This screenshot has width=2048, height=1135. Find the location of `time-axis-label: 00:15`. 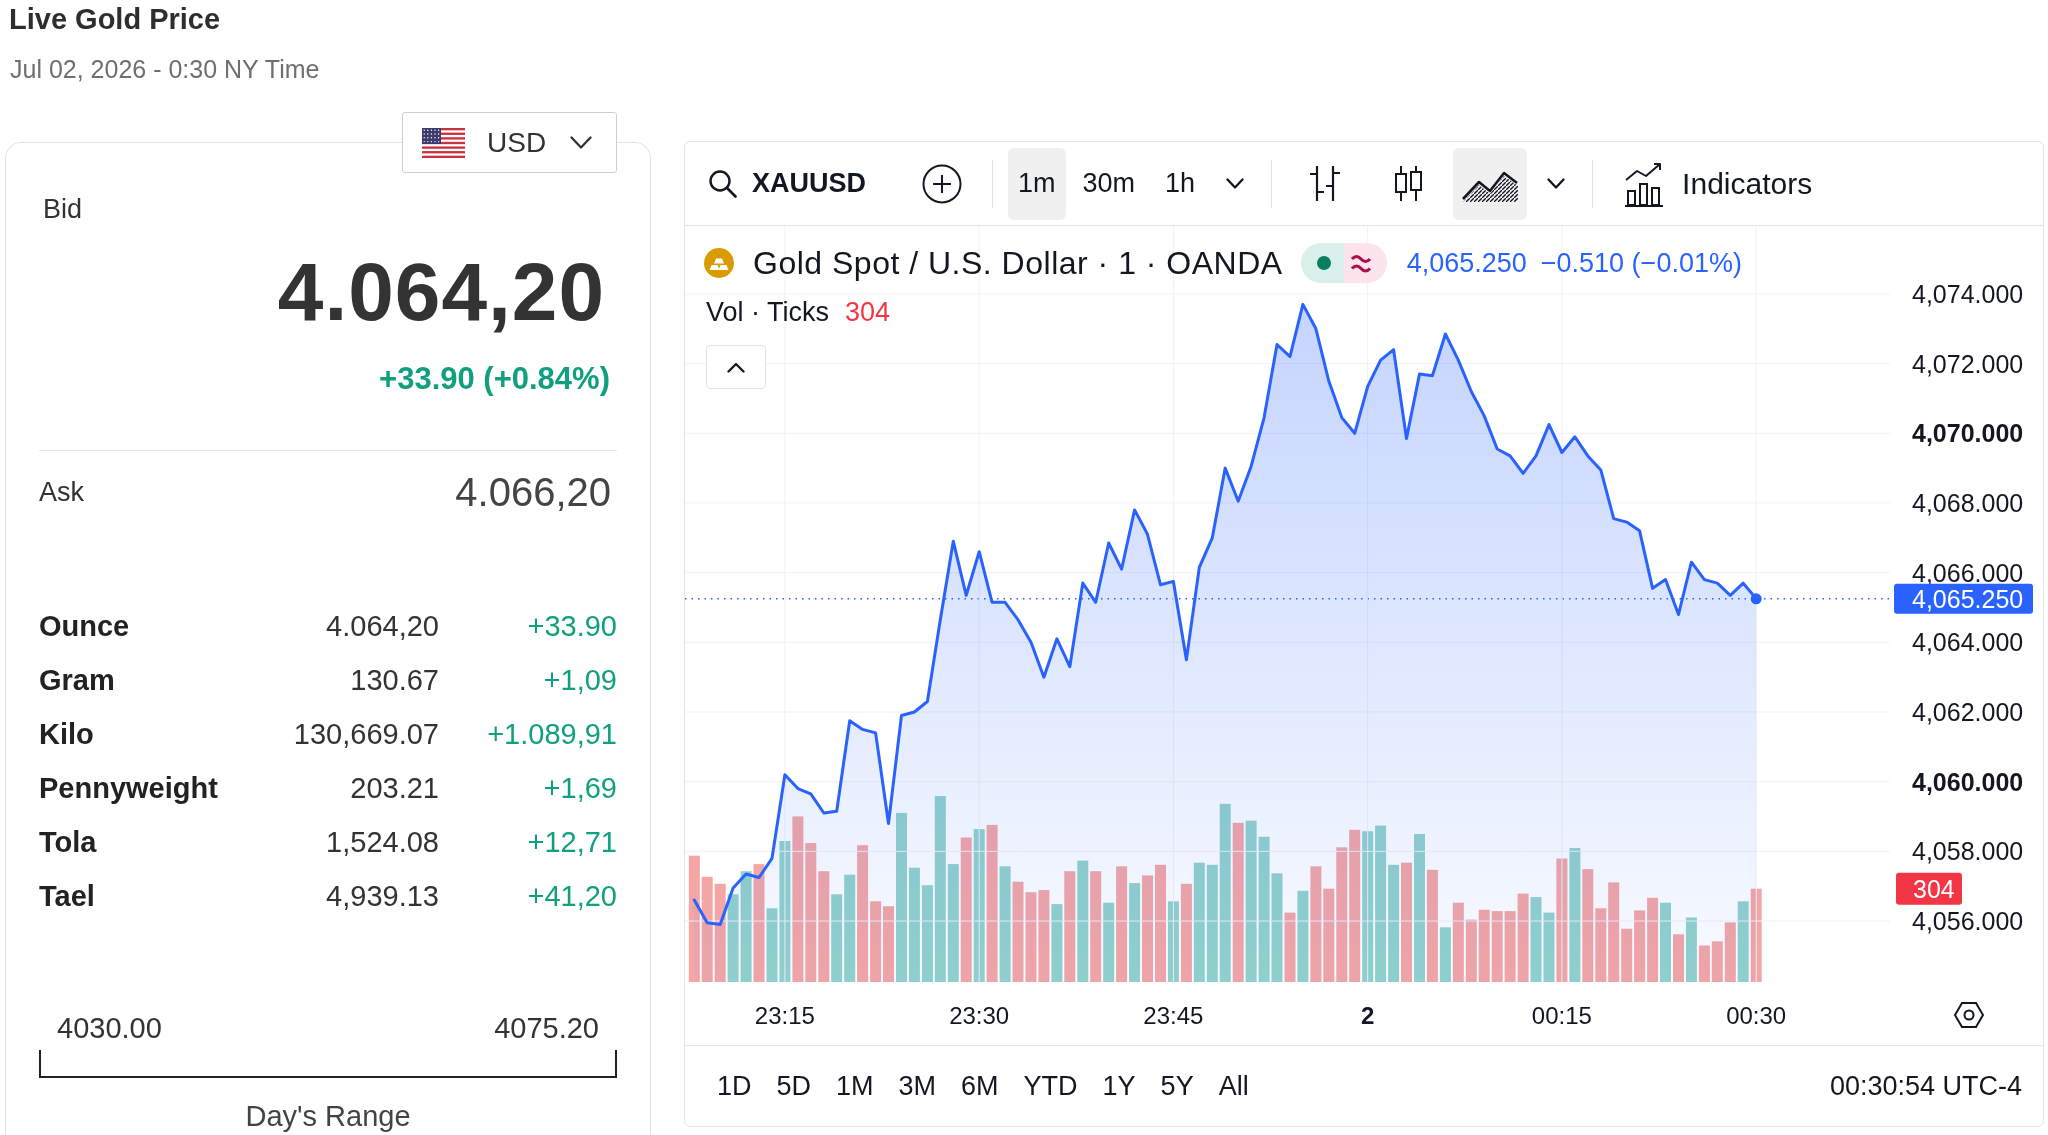

time-axis-label: 00:15 is located at coordinates (1561, 1015).